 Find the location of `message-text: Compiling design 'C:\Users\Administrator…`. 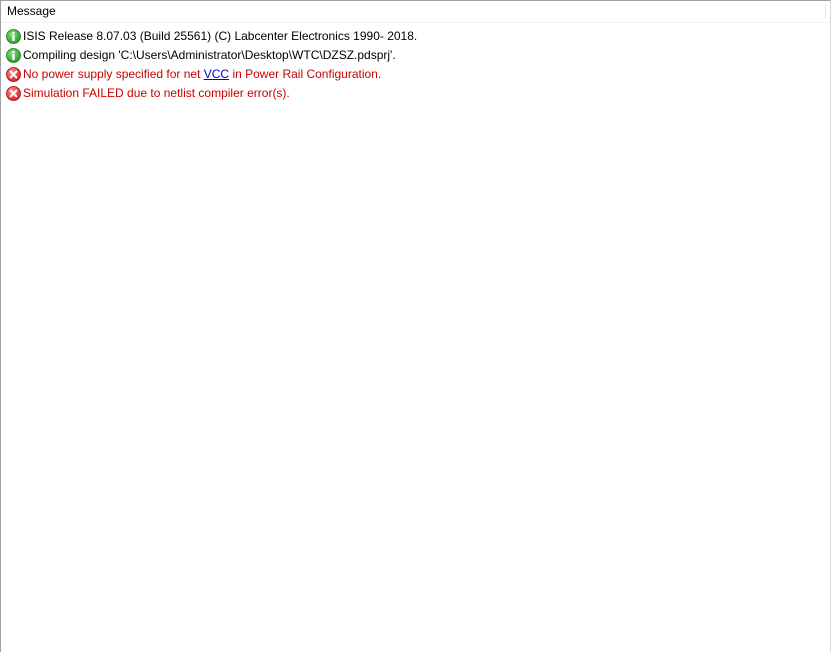

message-text: Compiling design 'C:\Users\Administrator… is located at coordinates (209, 55).